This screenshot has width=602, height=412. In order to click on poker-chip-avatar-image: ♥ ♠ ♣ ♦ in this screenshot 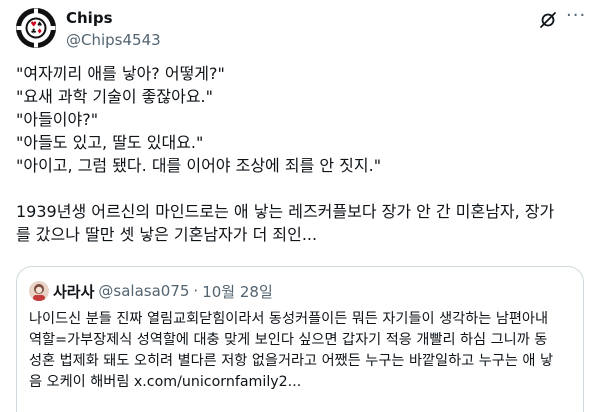, I will do `click(36, 28)`.